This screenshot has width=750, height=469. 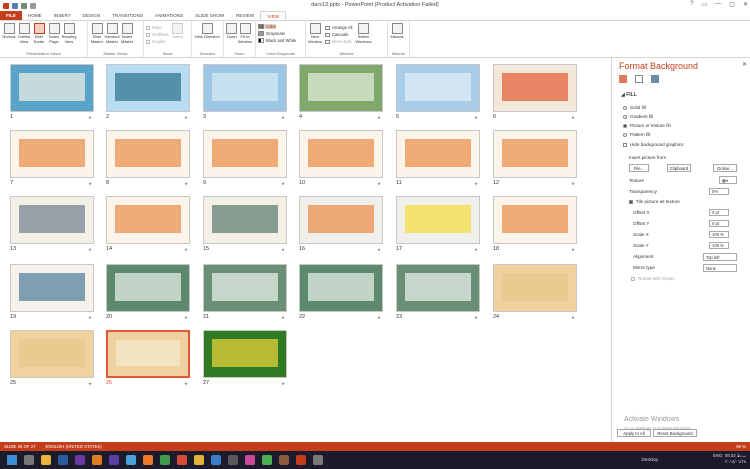 What do you see at coordinates (39, 33) in the screenshot?
I see `slide-sorter-button: Slide Sorter` at bounding box center [39, 33].